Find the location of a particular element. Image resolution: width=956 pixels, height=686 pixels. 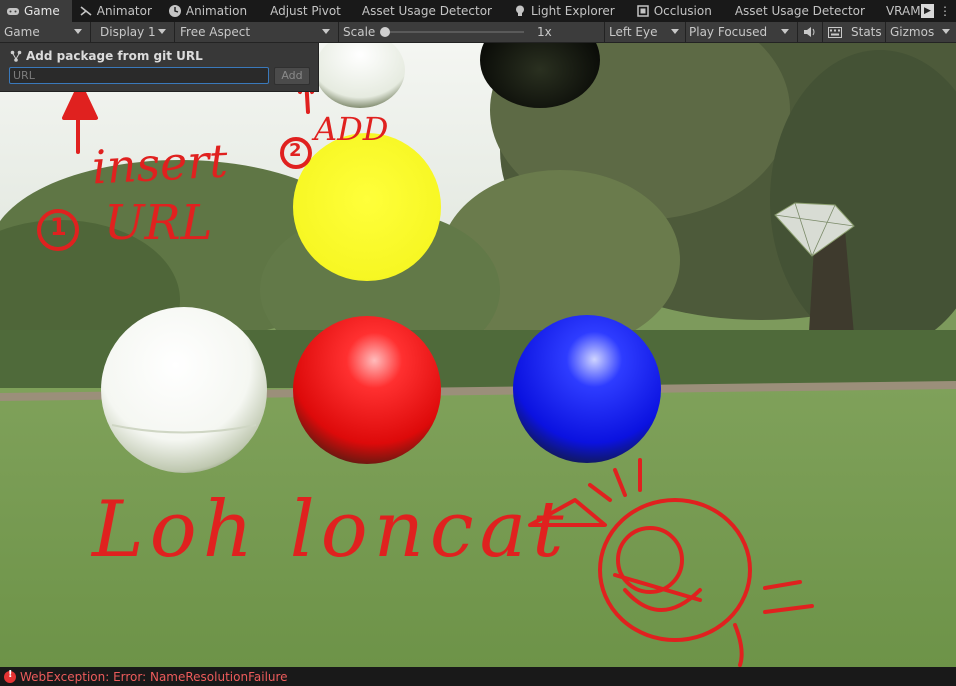

tab-label: Animation is located at coordinates (216, 11).